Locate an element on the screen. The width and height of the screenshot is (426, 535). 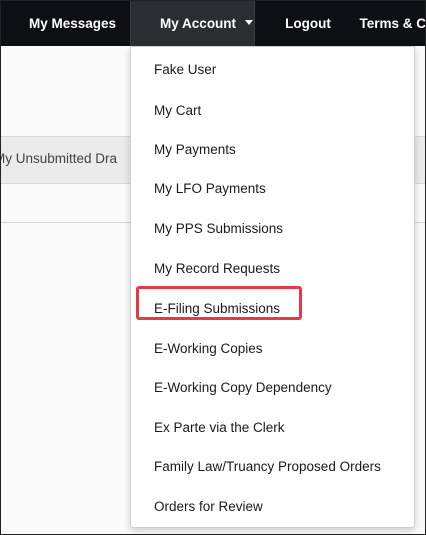
caret-down-icon is located at coordinates (249, 22).